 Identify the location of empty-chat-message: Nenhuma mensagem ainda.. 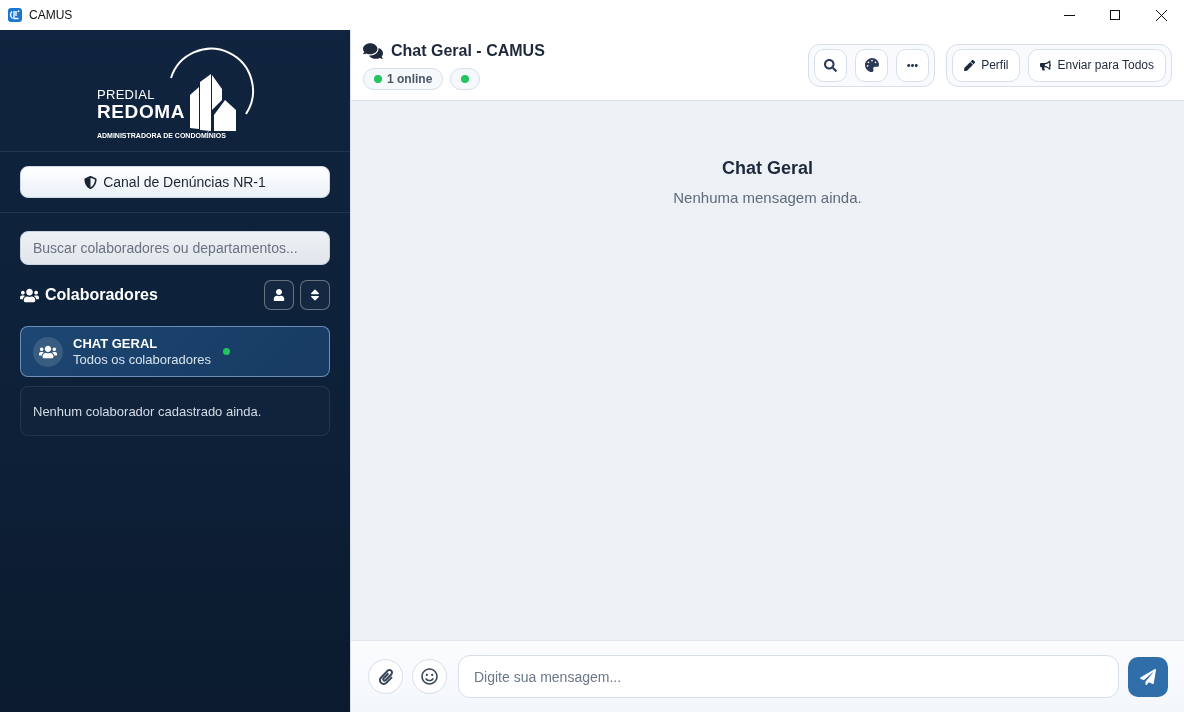
(767, 197).